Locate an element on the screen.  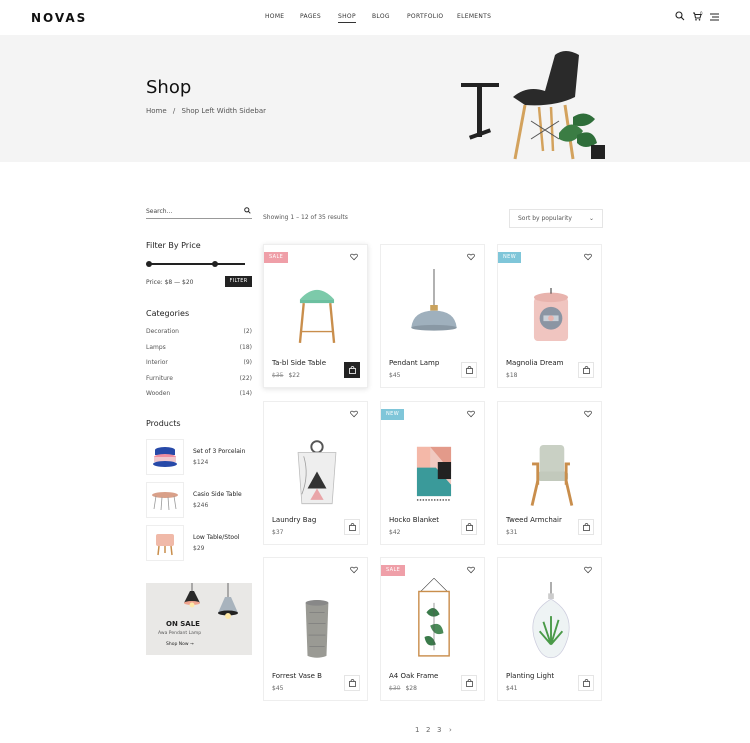
logo: NOVAS is located at coordinates (59, 18).